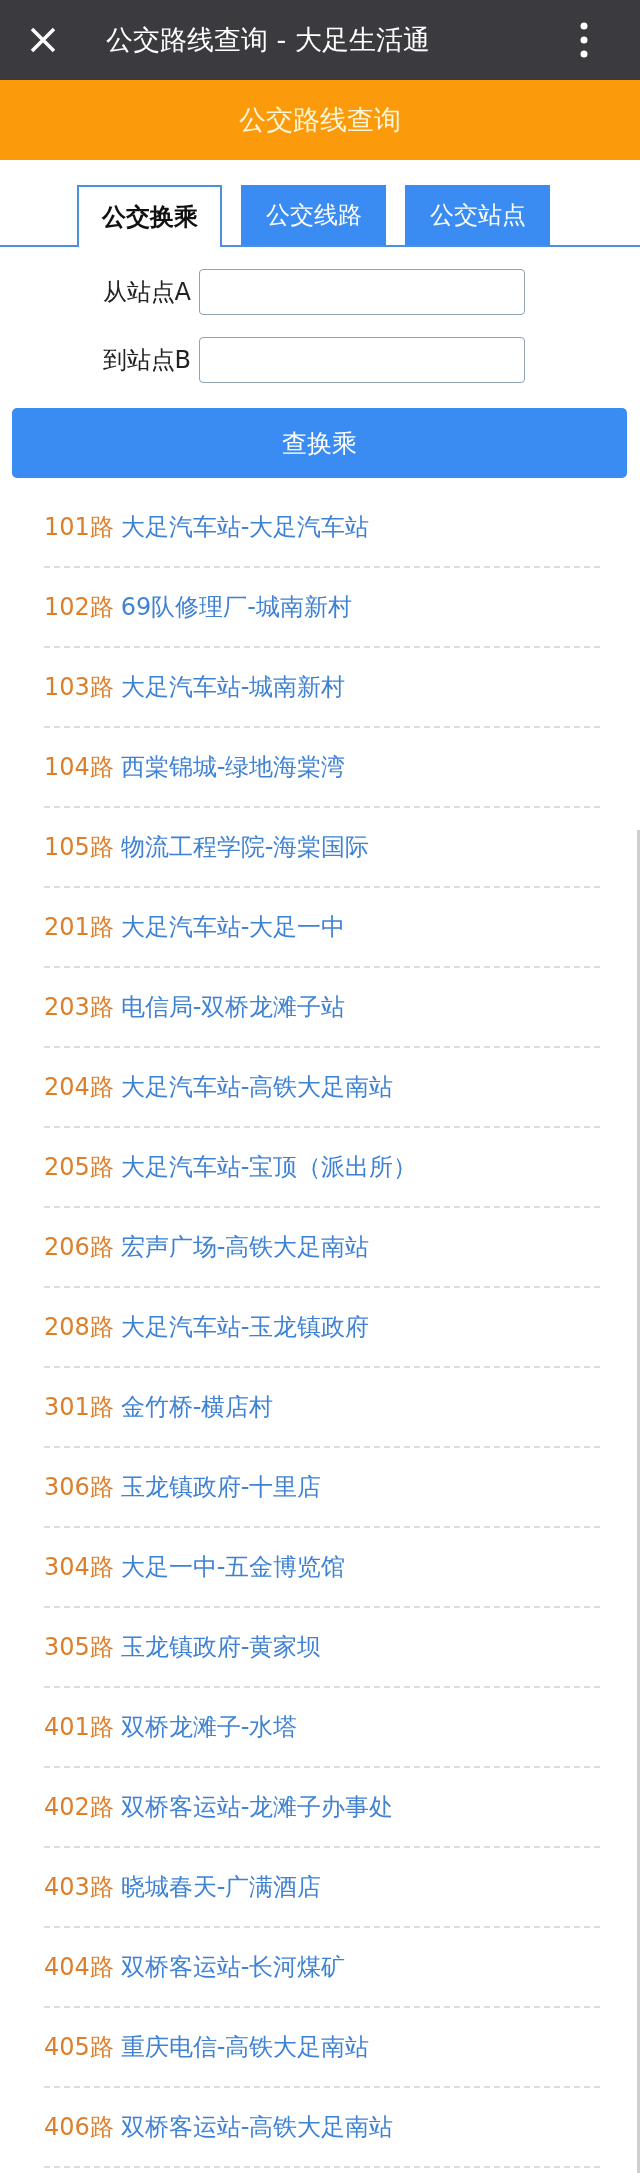  I want to click on route-number: 105路, so click(79, 847).